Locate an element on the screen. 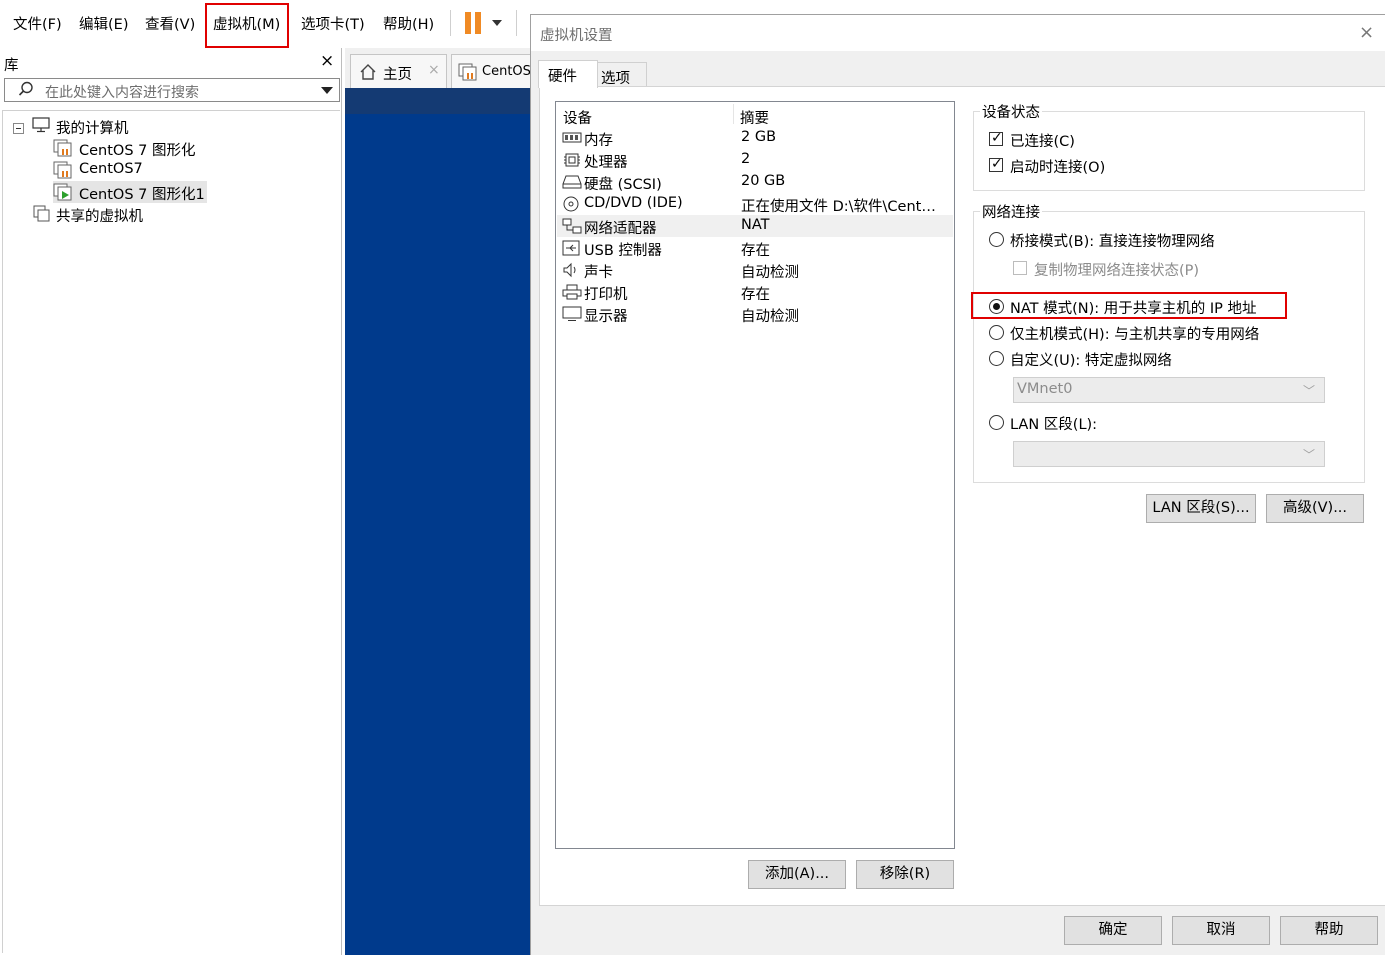  custom-network-value: VMnet0 is located at coordinates (1045, 389).